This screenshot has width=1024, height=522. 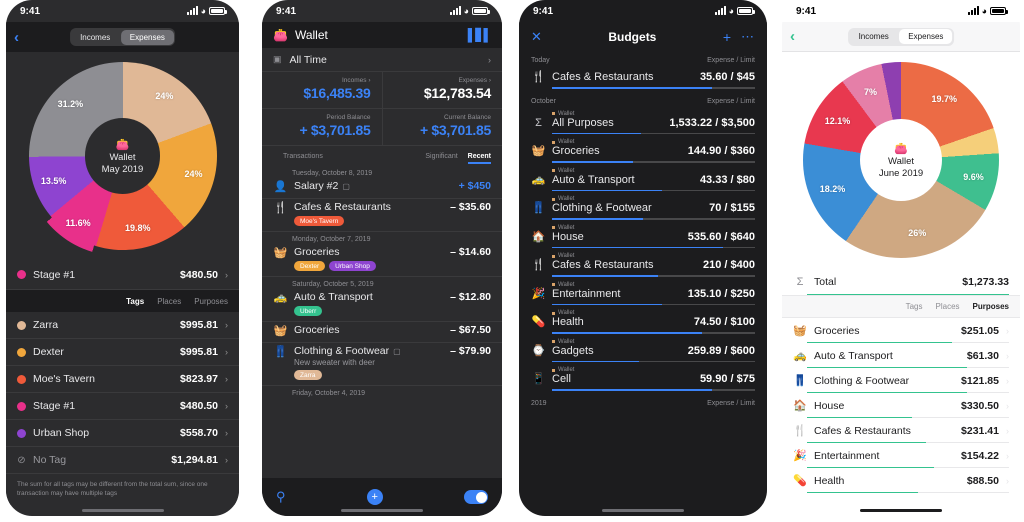 What do you see at coordinates (310, 266) in the screenshot?
I see `tag-chip: Dexter` at bounding box center [310, 266].